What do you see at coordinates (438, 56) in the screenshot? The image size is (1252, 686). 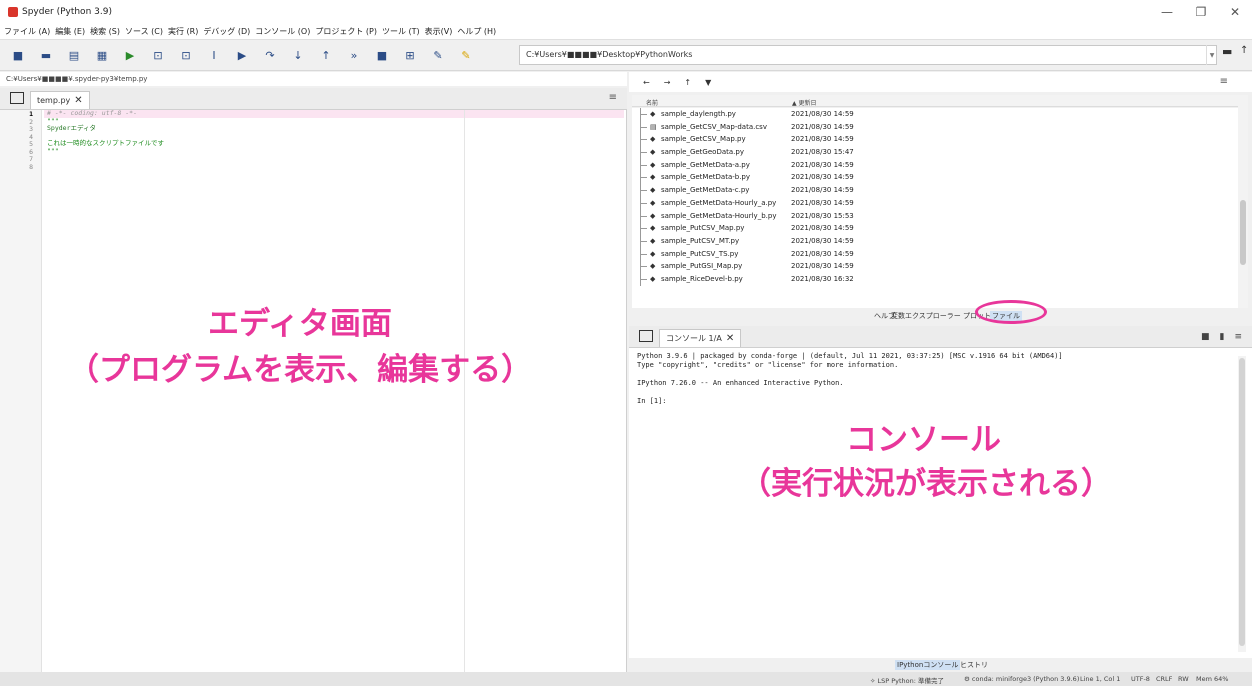 I see `preferences-icon: ✎` at bounding box center [438, 56].